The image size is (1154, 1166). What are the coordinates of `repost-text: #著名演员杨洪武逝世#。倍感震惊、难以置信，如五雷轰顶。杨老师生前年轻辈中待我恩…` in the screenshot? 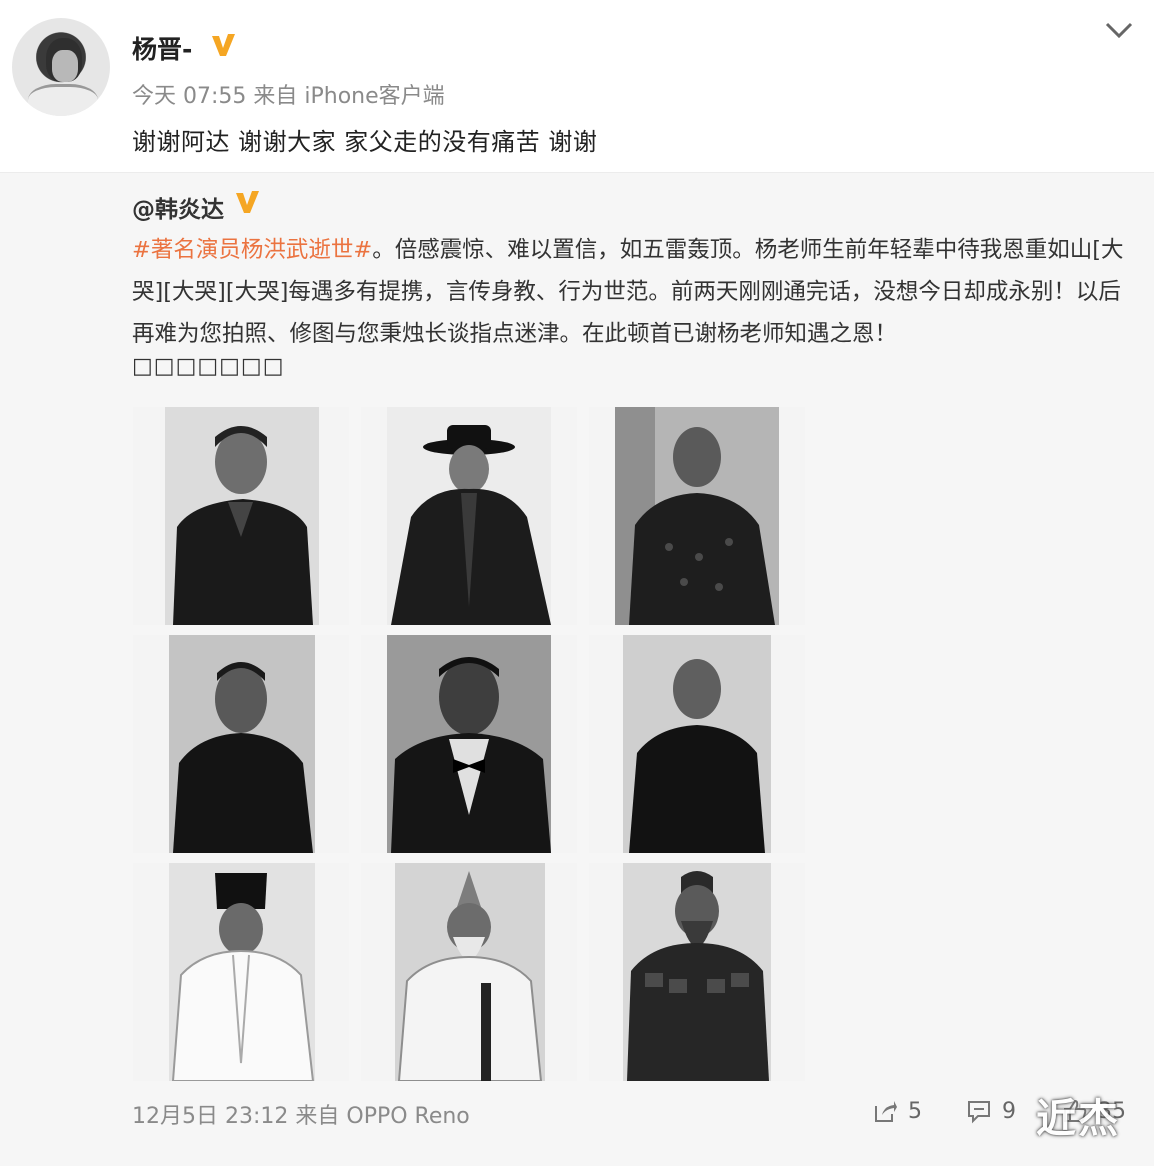 It's located at (637, 292).